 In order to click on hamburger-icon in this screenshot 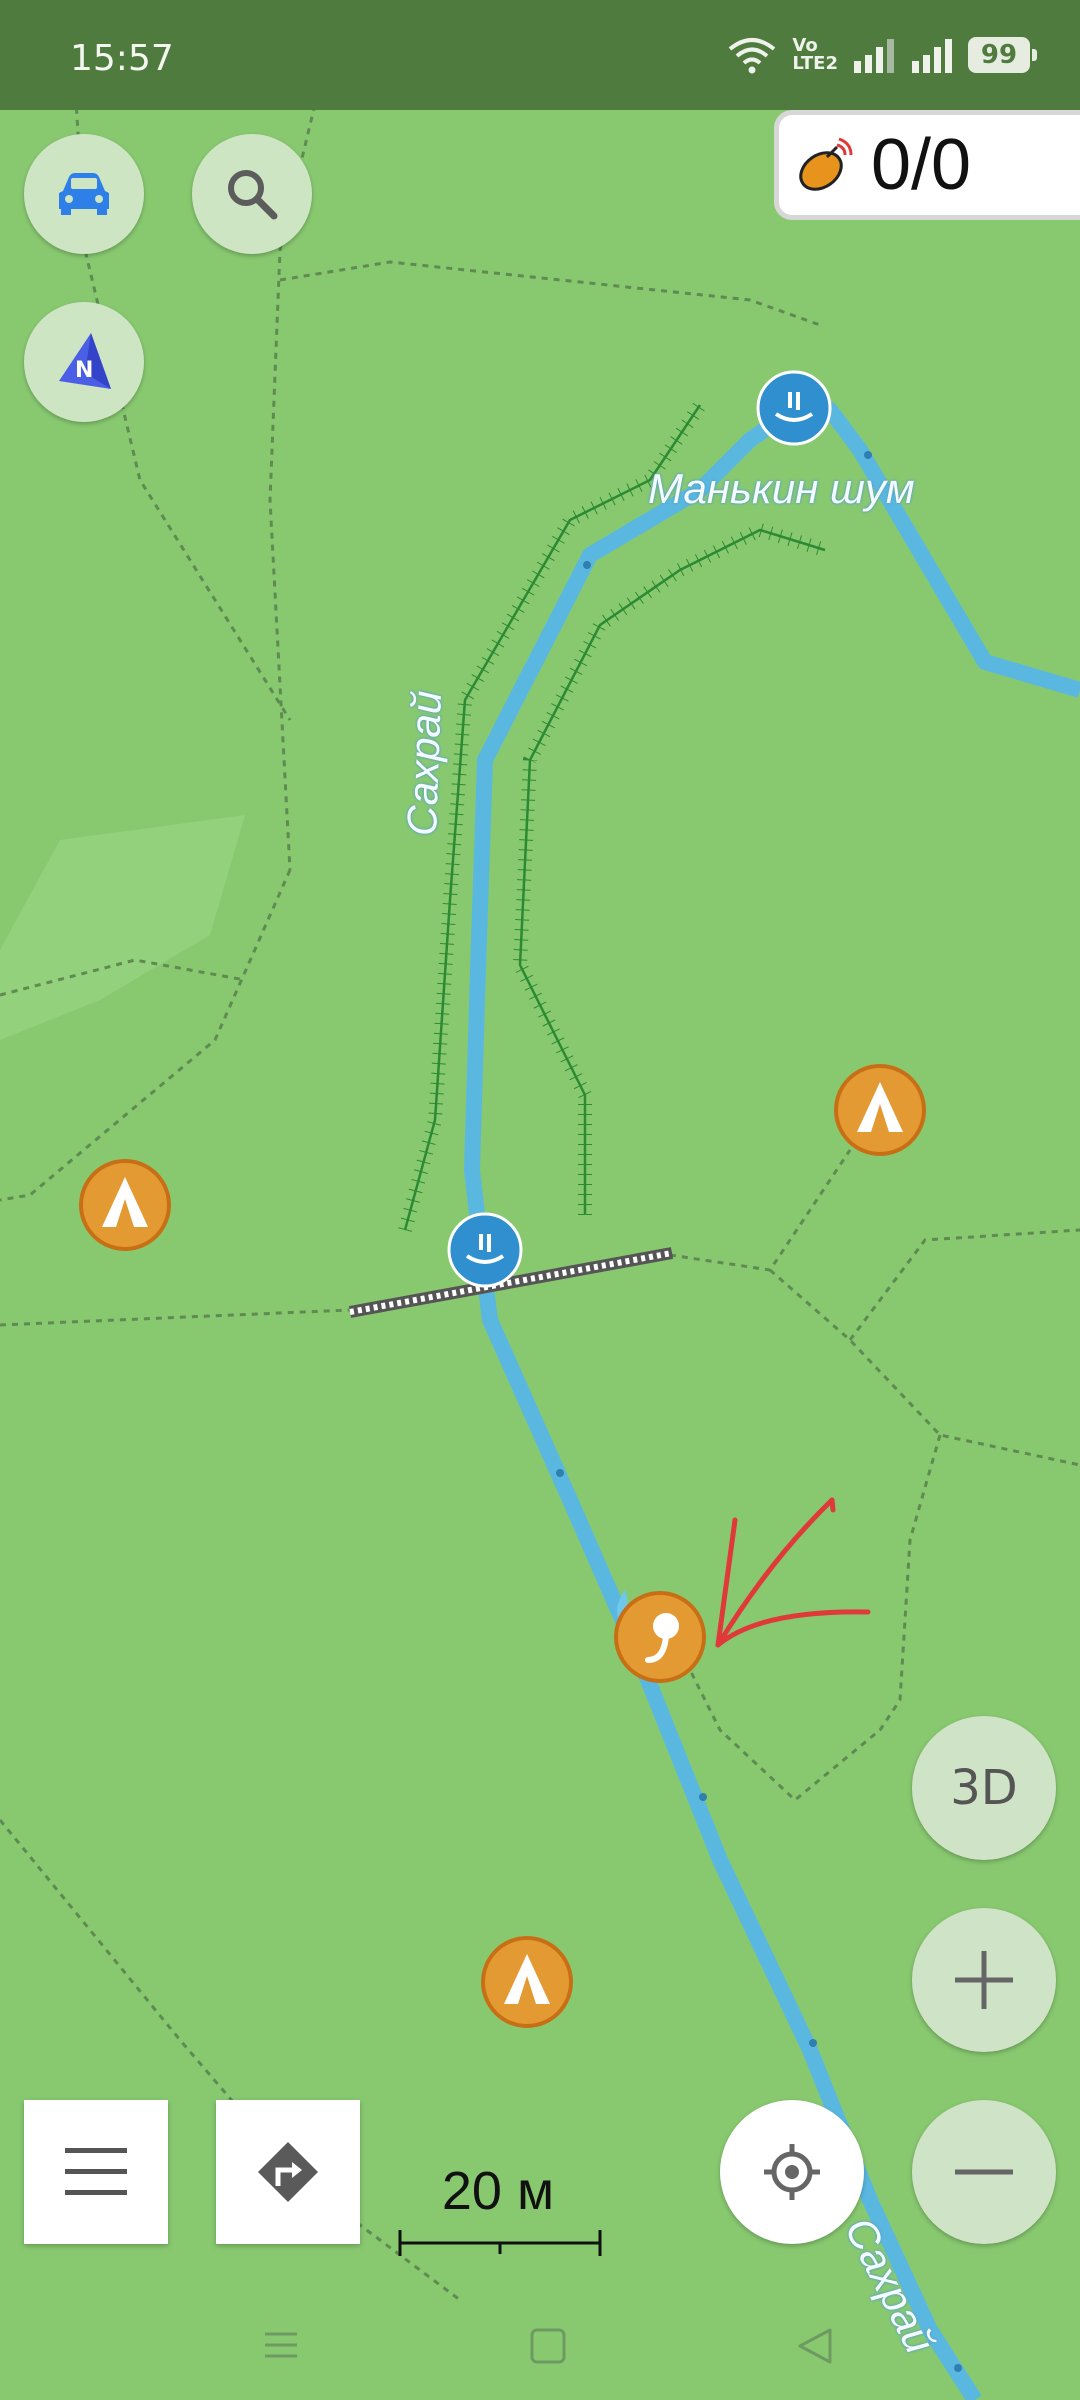, I will do `click(96, 2171)`.